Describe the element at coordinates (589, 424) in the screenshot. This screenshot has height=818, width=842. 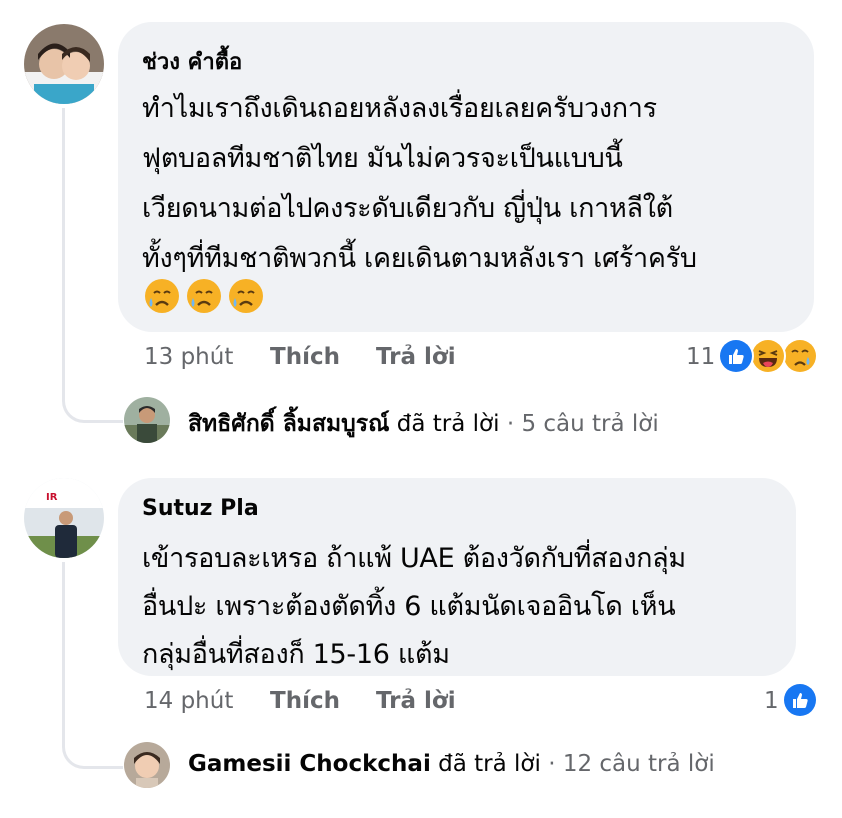
I see `reply-count: 5 câu trả lời` at that location.